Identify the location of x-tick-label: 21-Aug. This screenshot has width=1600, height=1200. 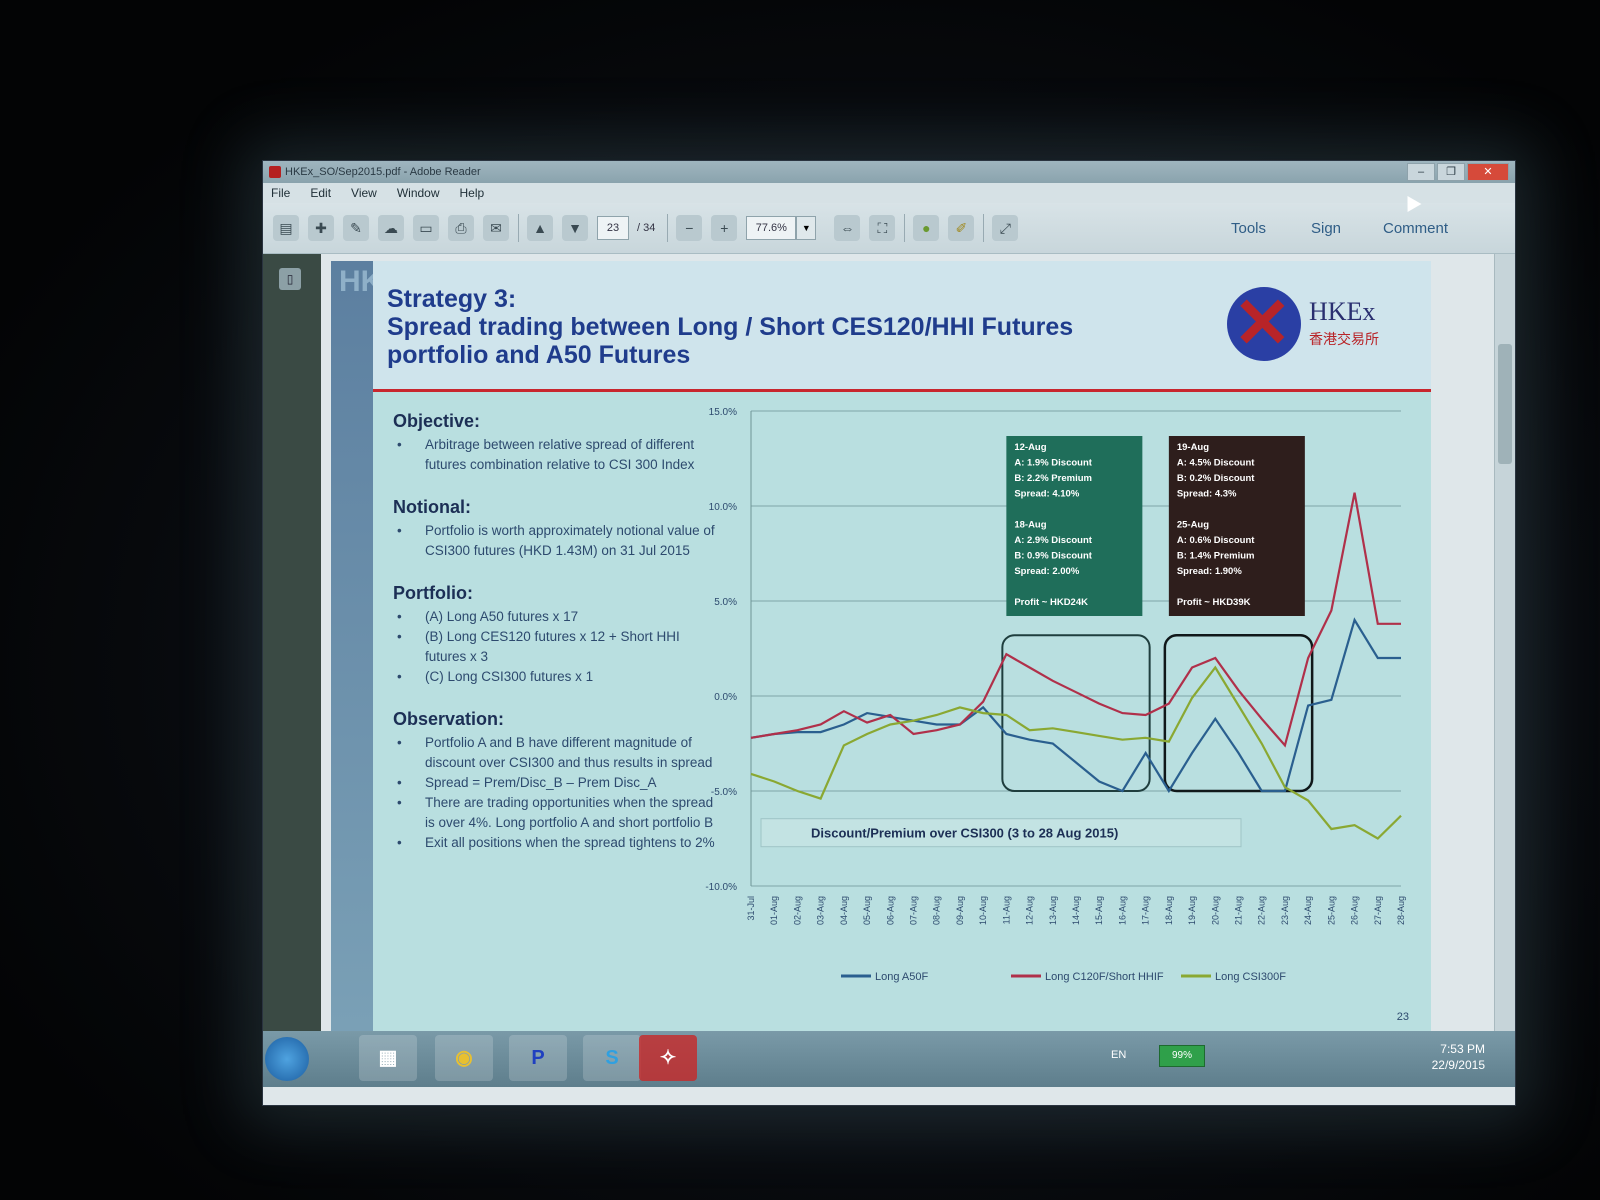
(1239, 910).